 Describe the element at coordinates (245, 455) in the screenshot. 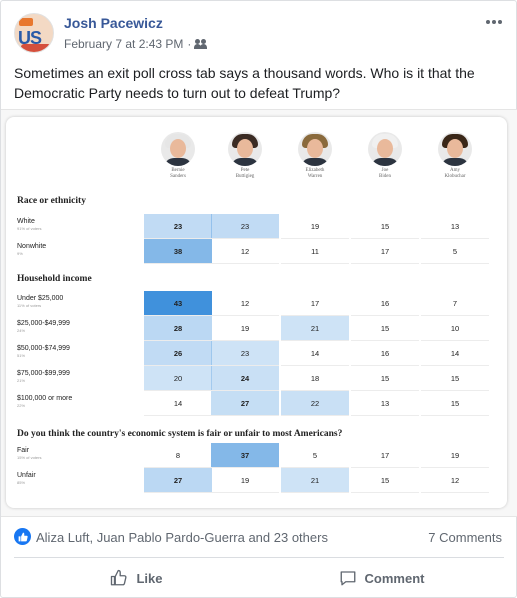

I see `table-cell: 37` at that location.